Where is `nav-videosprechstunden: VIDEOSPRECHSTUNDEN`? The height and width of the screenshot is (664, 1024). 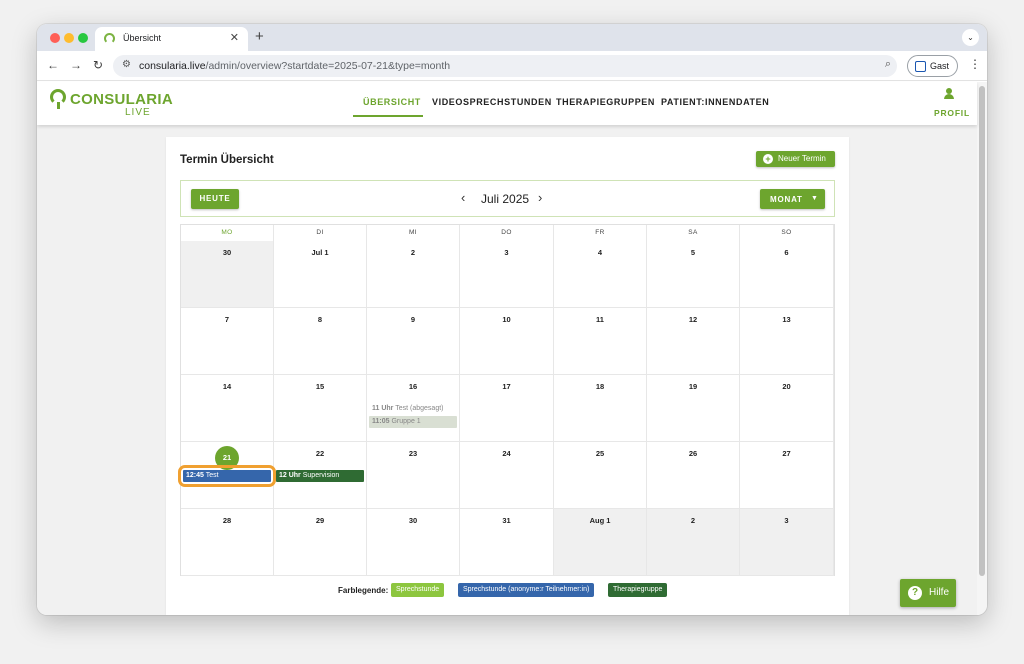 nav-videosprechstunden: VIDEOSPRECHSTUNDEN is located at coordinates (492, 102).